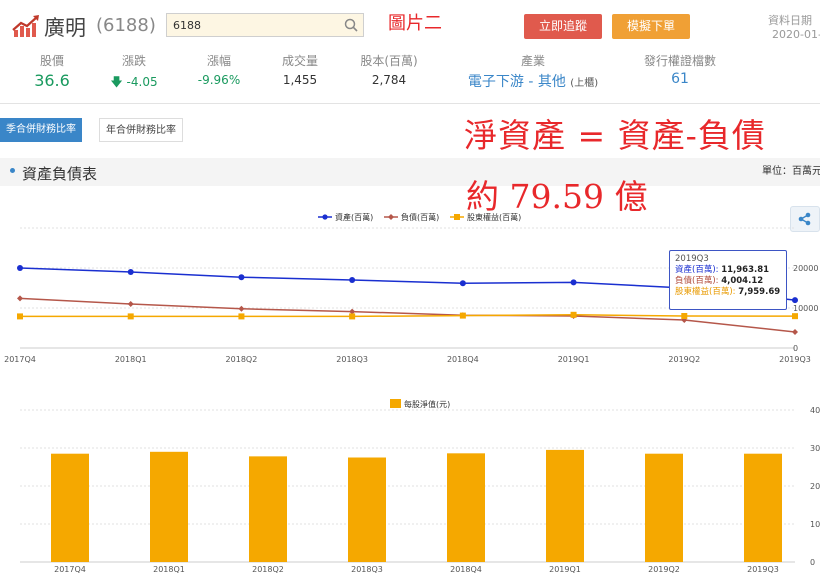 Image resolution: width=820 pixels, height=576 pixels. I want to click on y-tick-label: 20, so click(815, 486).